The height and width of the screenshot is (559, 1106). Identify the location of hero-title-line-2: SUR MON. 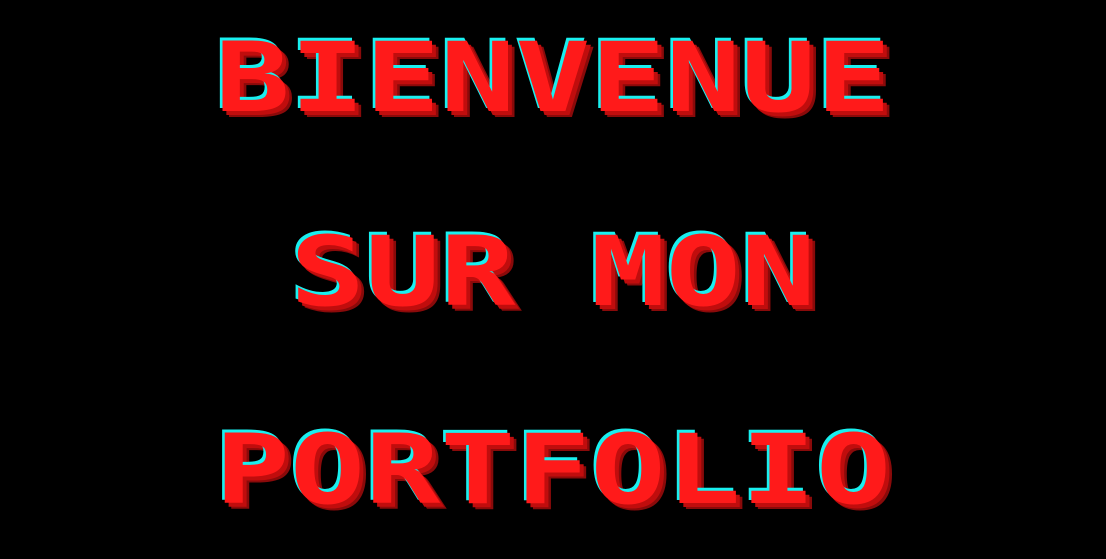
(553, 272).